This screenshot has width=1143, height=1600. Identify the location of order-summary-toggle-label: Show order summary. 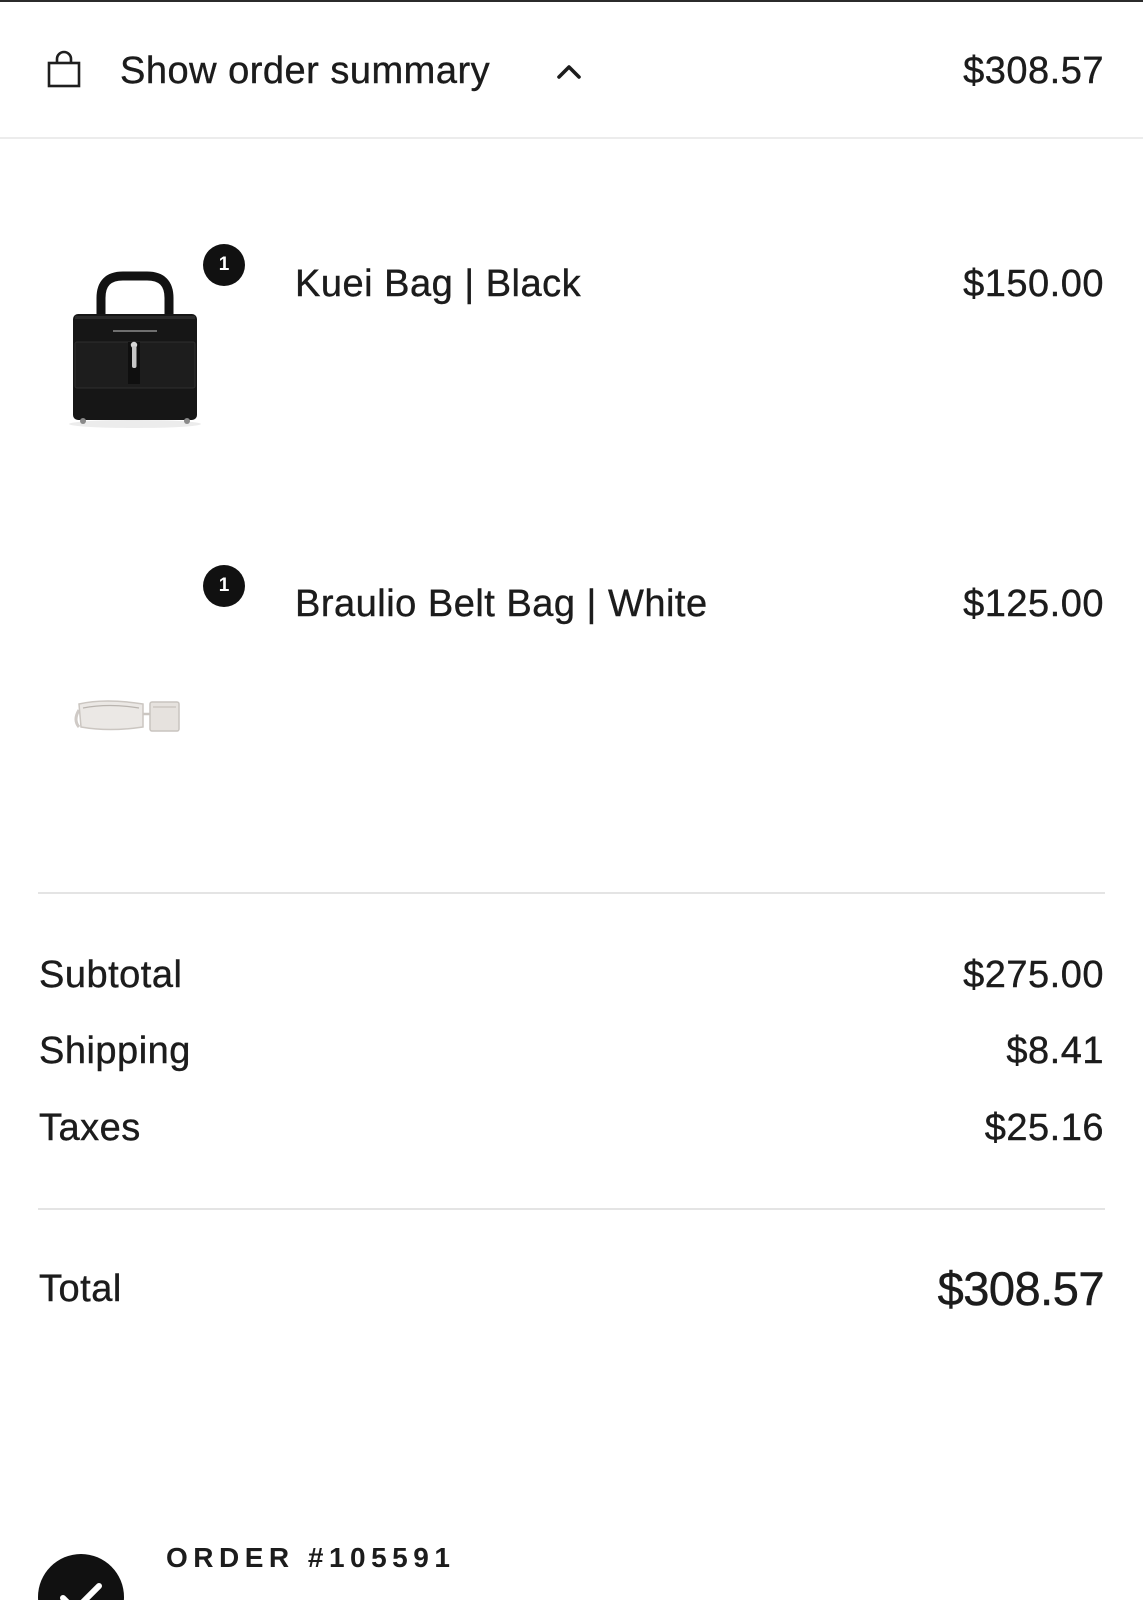
(305, 71).